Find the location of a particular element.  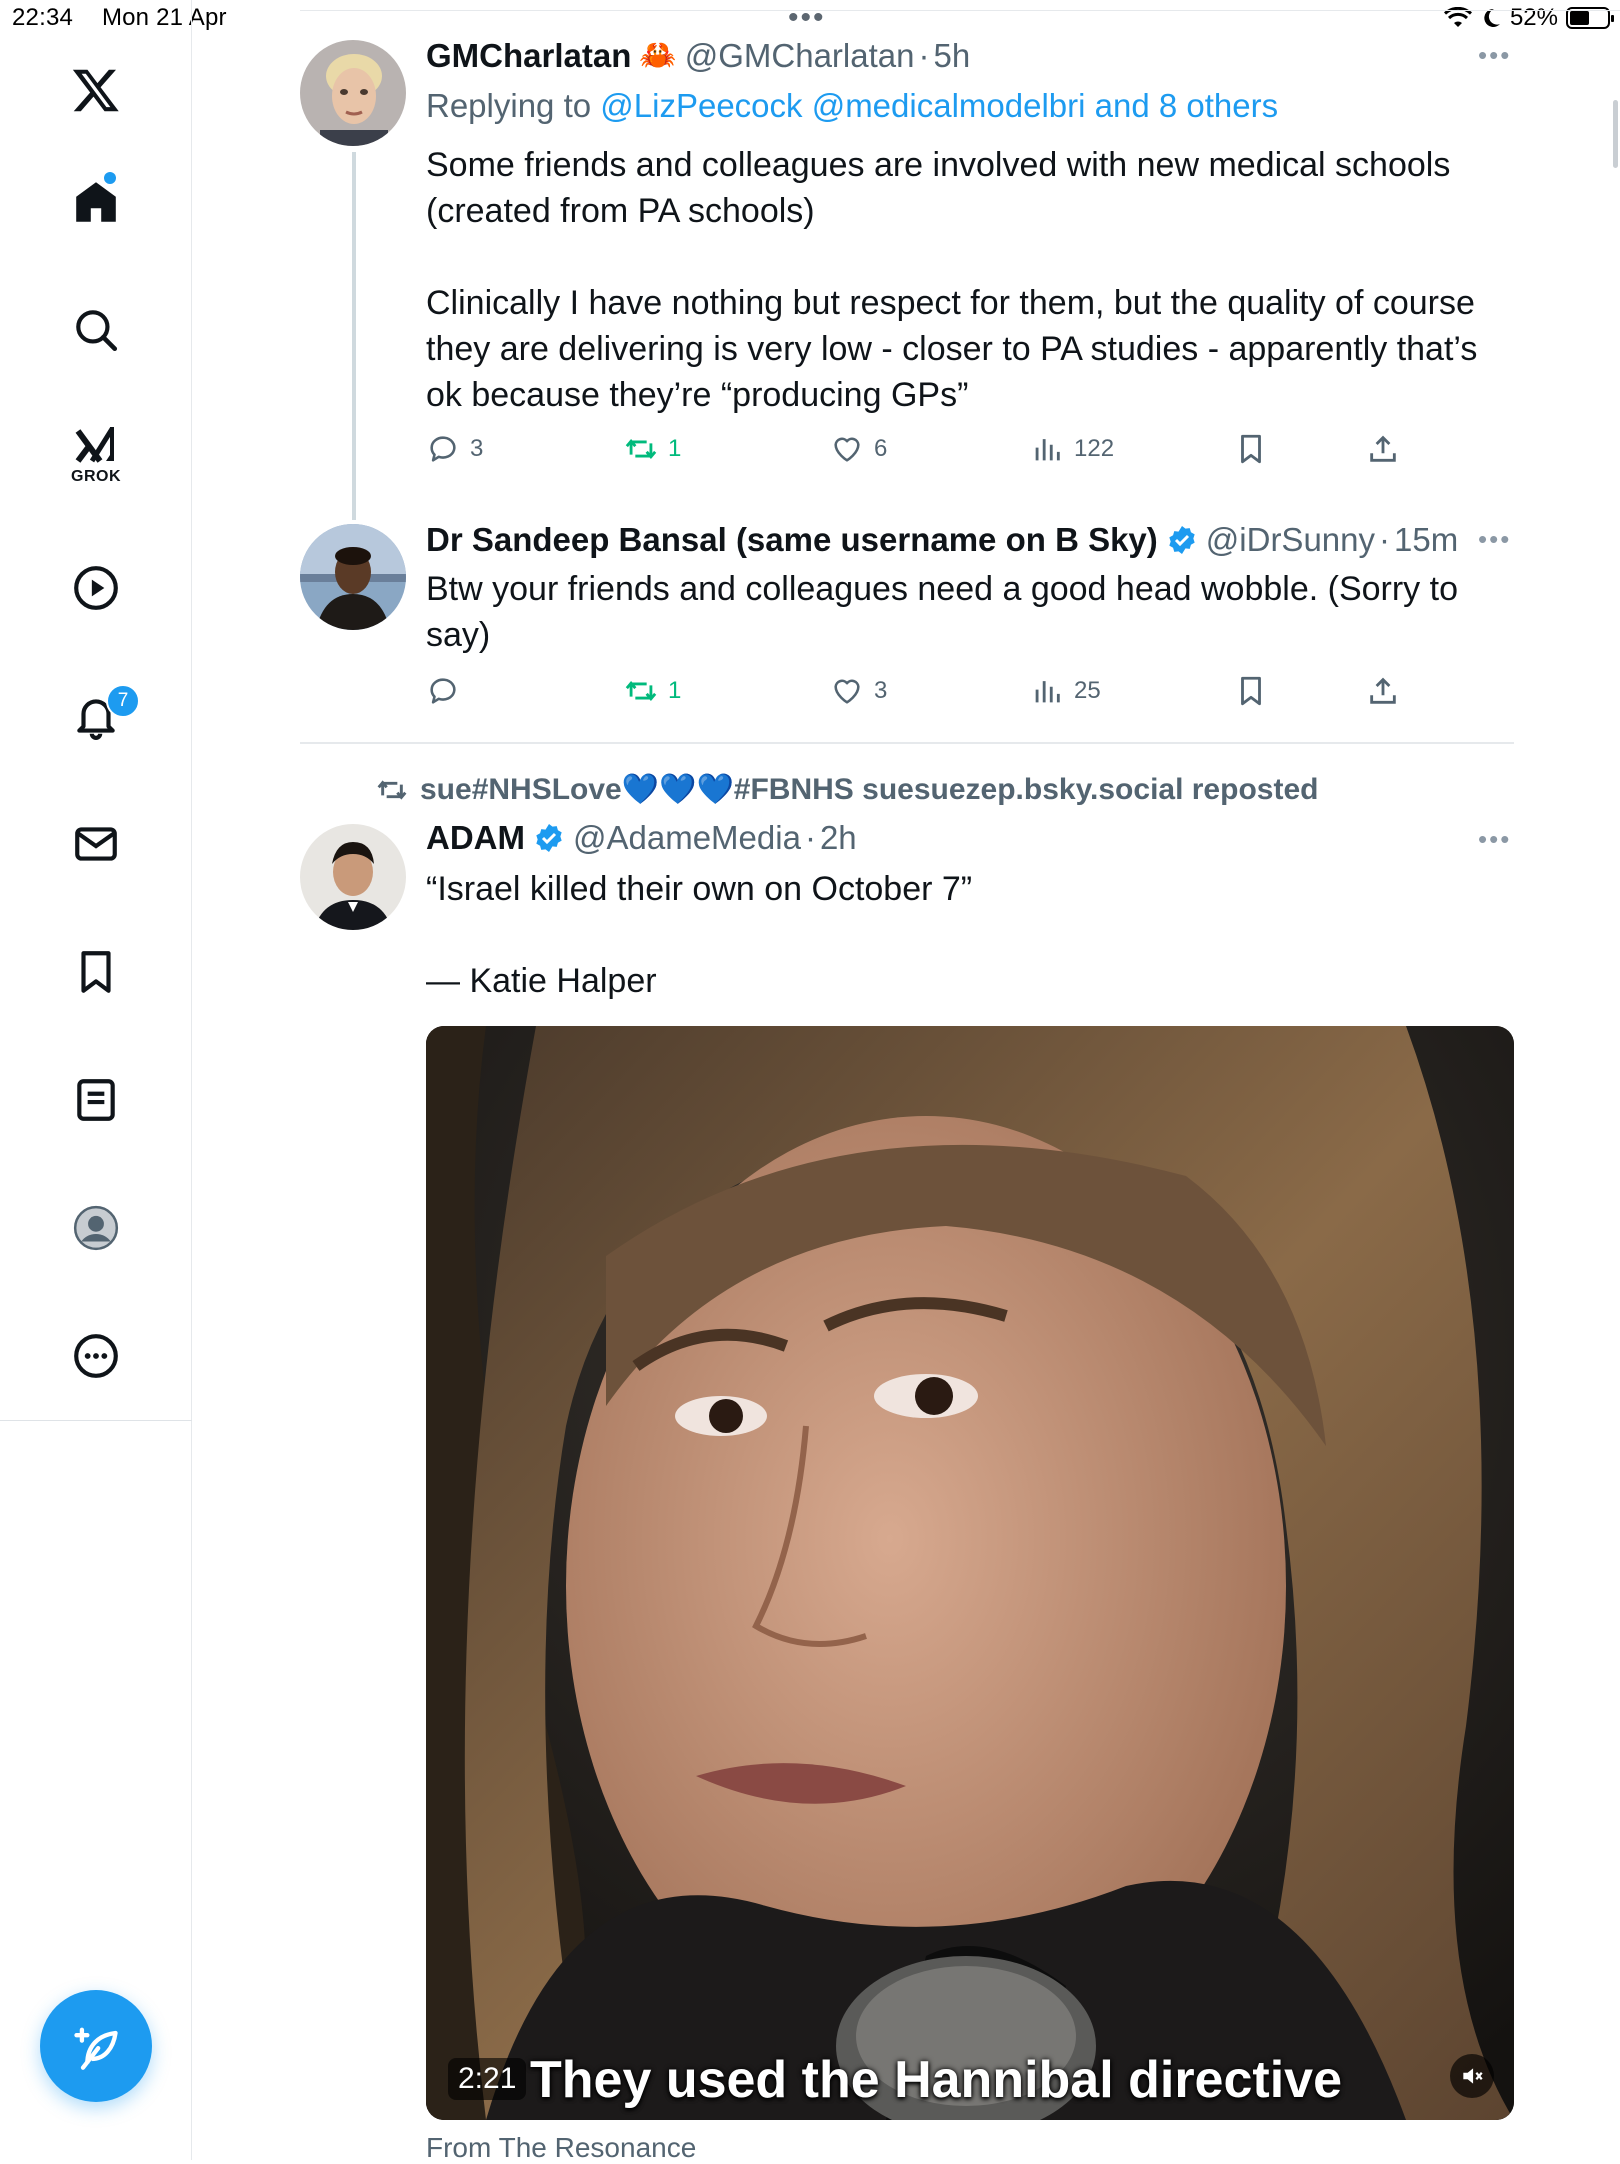

compose-post-button is located at coordinates (96, 2046).